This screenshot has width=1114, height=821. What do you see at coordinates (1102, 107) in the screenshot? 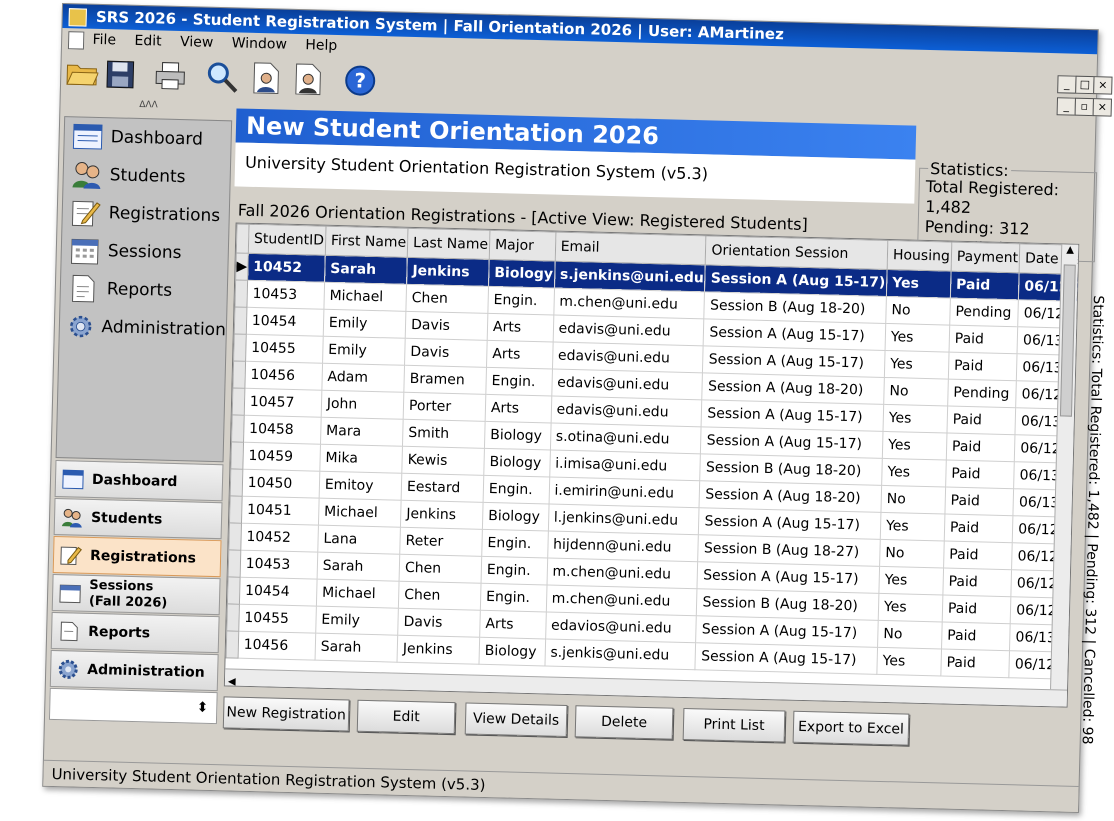
I see `child-close-button: ×` at bounding box center [1102, 107].